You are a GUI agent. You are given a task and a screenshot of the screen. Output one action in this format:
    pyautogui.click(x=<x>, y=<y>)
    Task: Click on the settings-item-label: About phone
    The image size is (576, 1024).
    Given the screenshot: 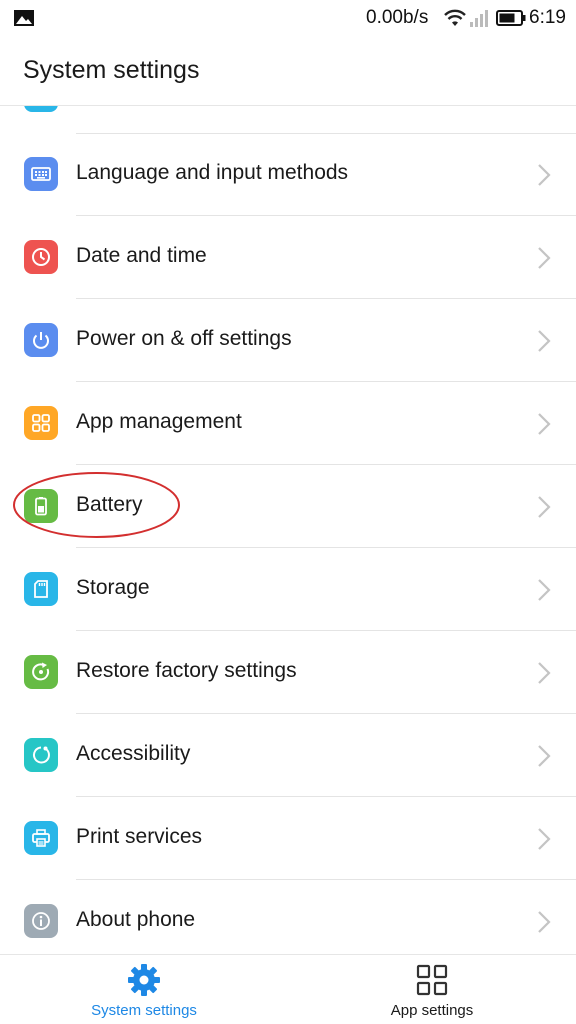 What is the action you would take?
    pyautogui.click(x=136, y=919)
    